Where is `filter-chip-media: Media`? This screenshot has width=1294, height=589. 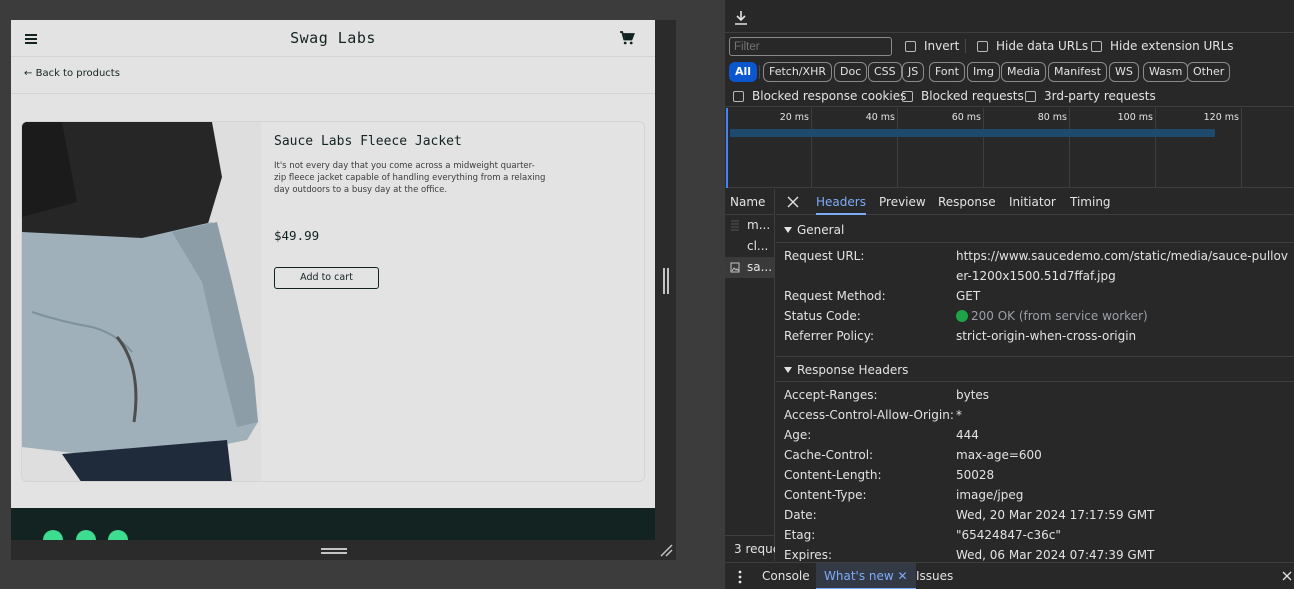 filter-chip-media: Media is located at coordinates (1024, 72).